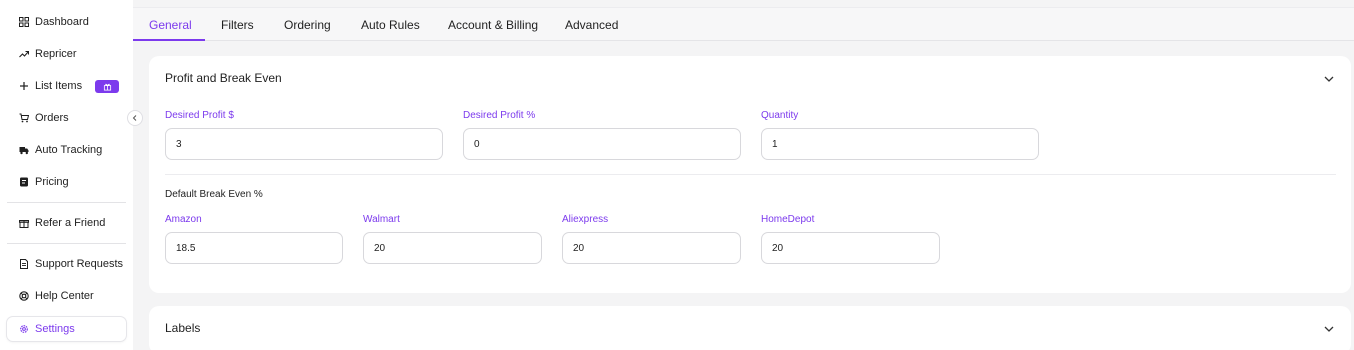 This screenshot has width=1354, height=350. Describe the element at coordinates (788, 219) in the screenshot. I see `homedepot-label: HomeDepot` at that location.